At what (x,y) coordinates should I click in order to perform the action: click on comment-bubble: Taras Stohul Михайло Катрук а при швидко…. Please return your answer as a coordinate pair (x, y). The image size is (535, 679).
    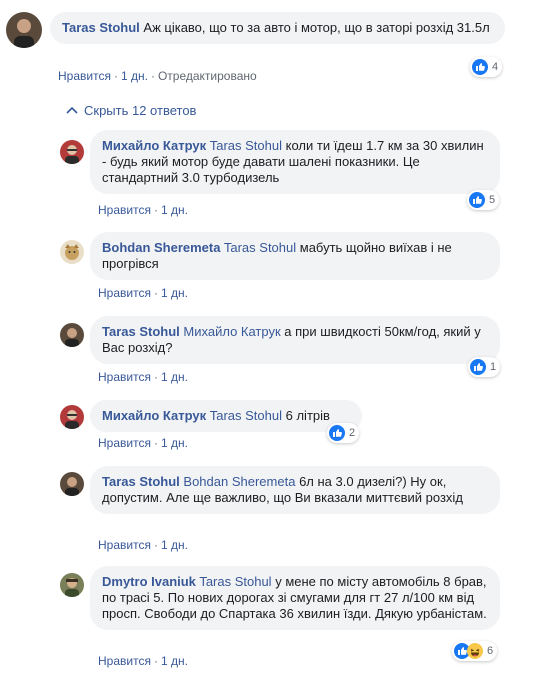
    Looking at the image, I should click on (295, 340).